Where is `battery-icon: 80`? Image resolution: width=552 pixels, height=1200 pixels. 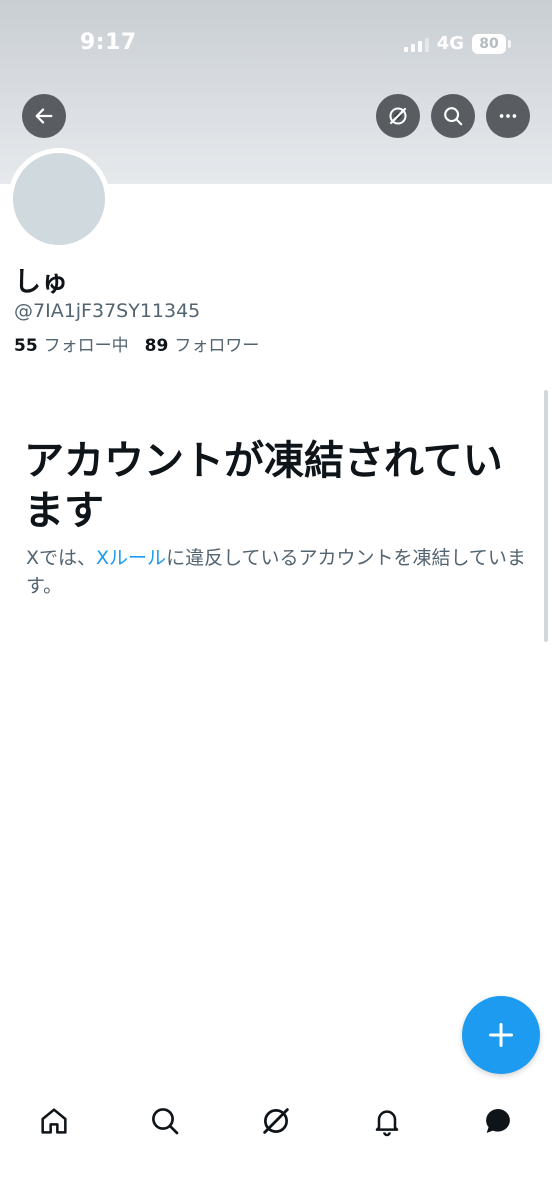 battery-icon: 80 is located at coordinates (491, 43).